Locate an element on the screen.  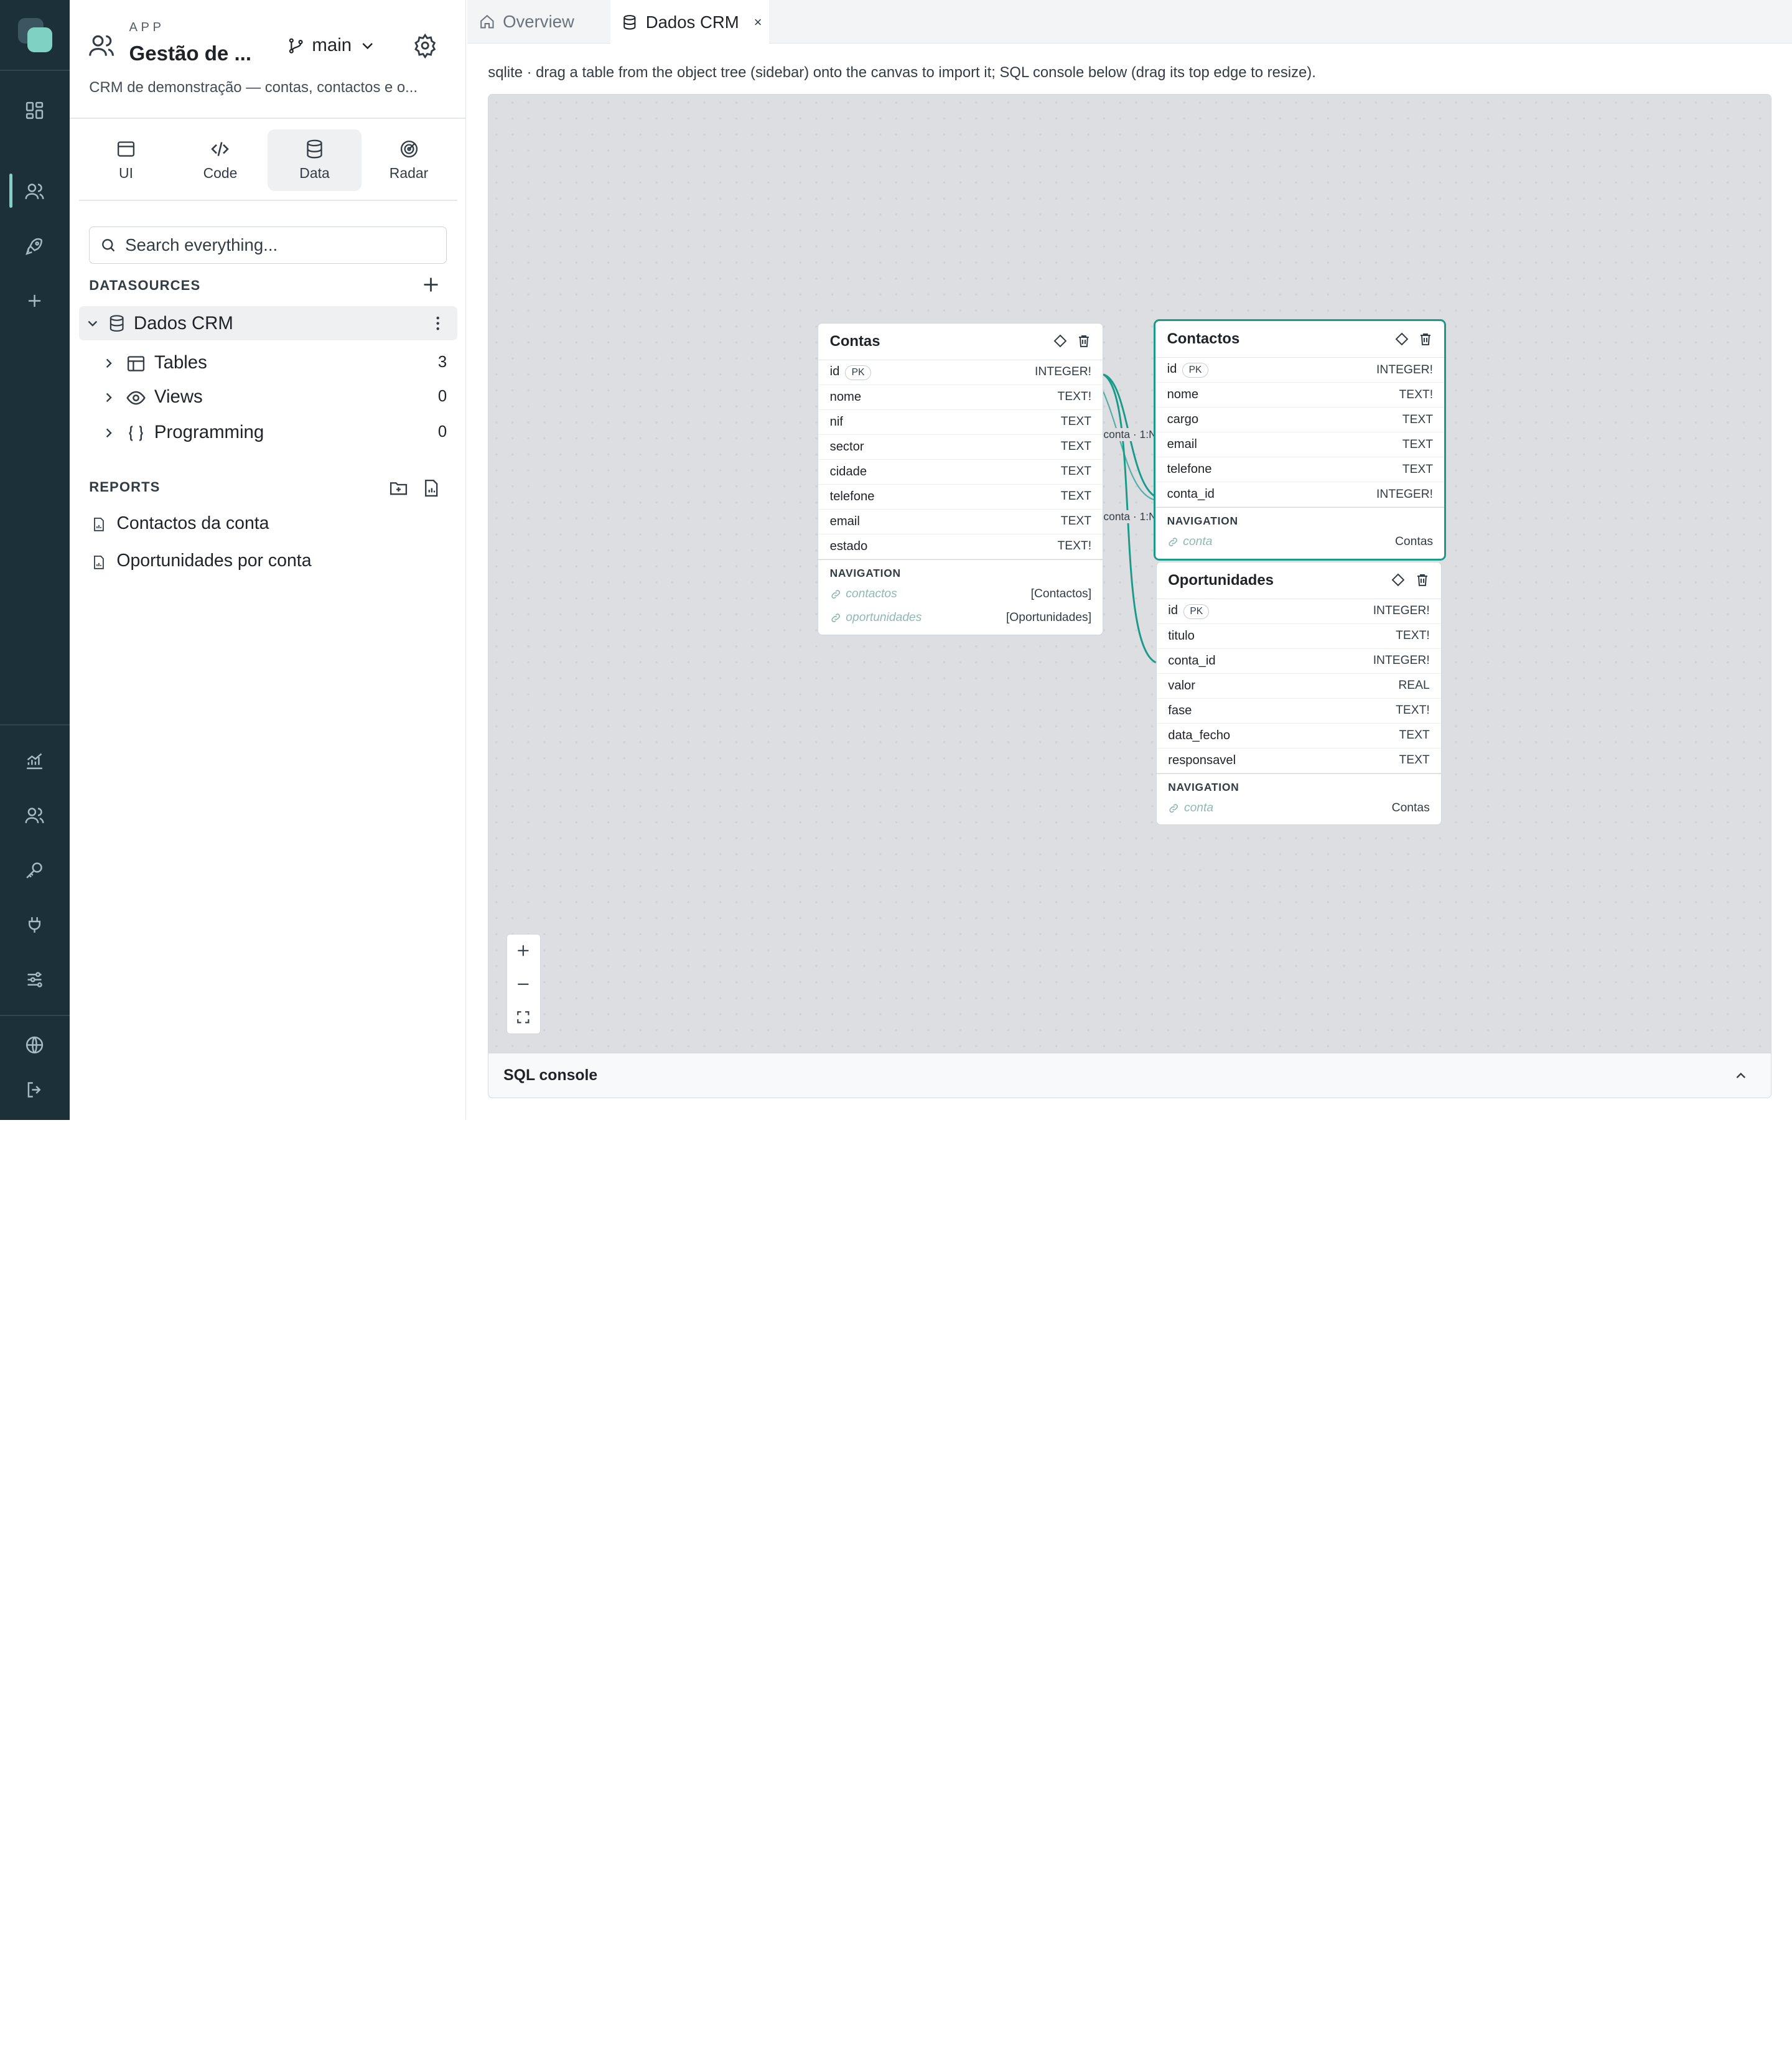
tree-item-programming: Programming 0 is located at coordinates (273, 433).